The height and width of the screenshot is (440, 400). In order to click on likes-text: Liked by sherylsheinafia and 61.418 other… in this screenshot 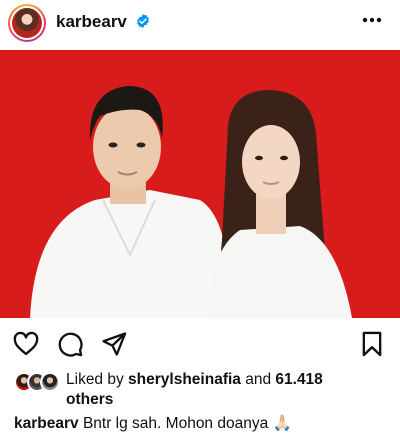, I will do `click(204, 390)`.